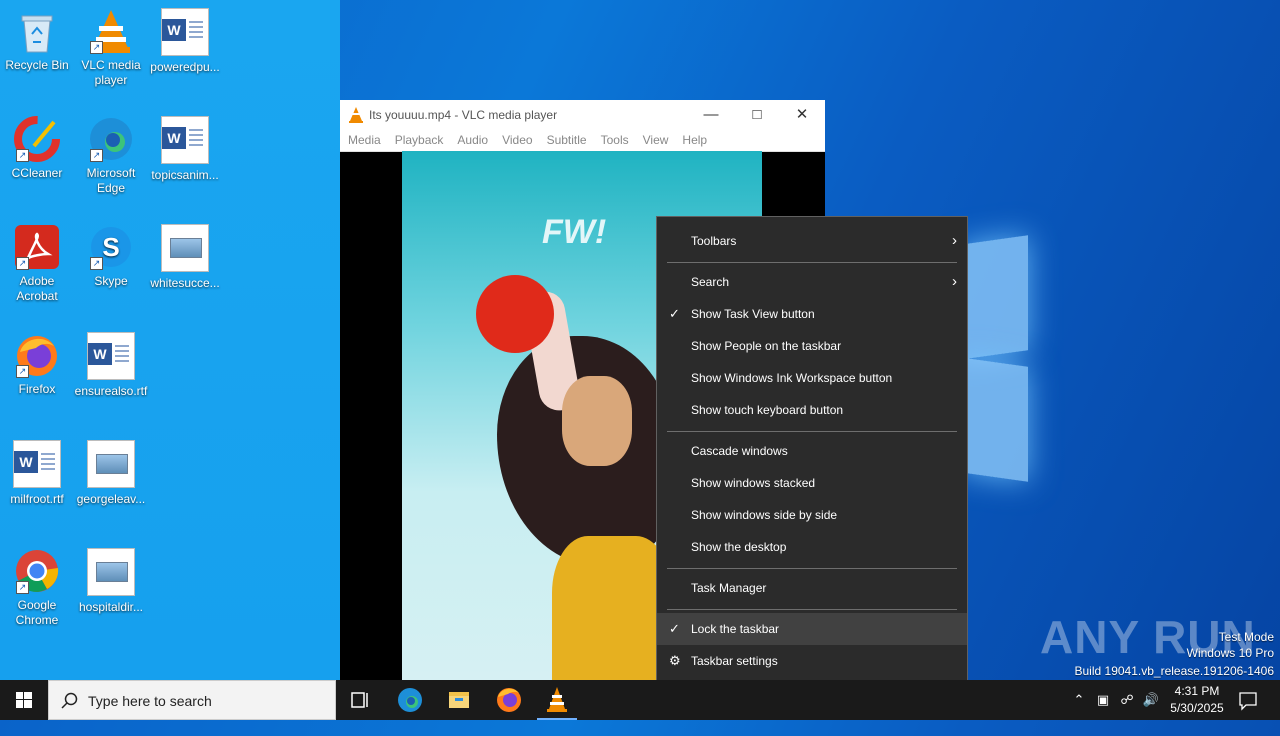 This screenshot has width=1280, height=736. I want to click on menu-video: Video, so click(516, 138).